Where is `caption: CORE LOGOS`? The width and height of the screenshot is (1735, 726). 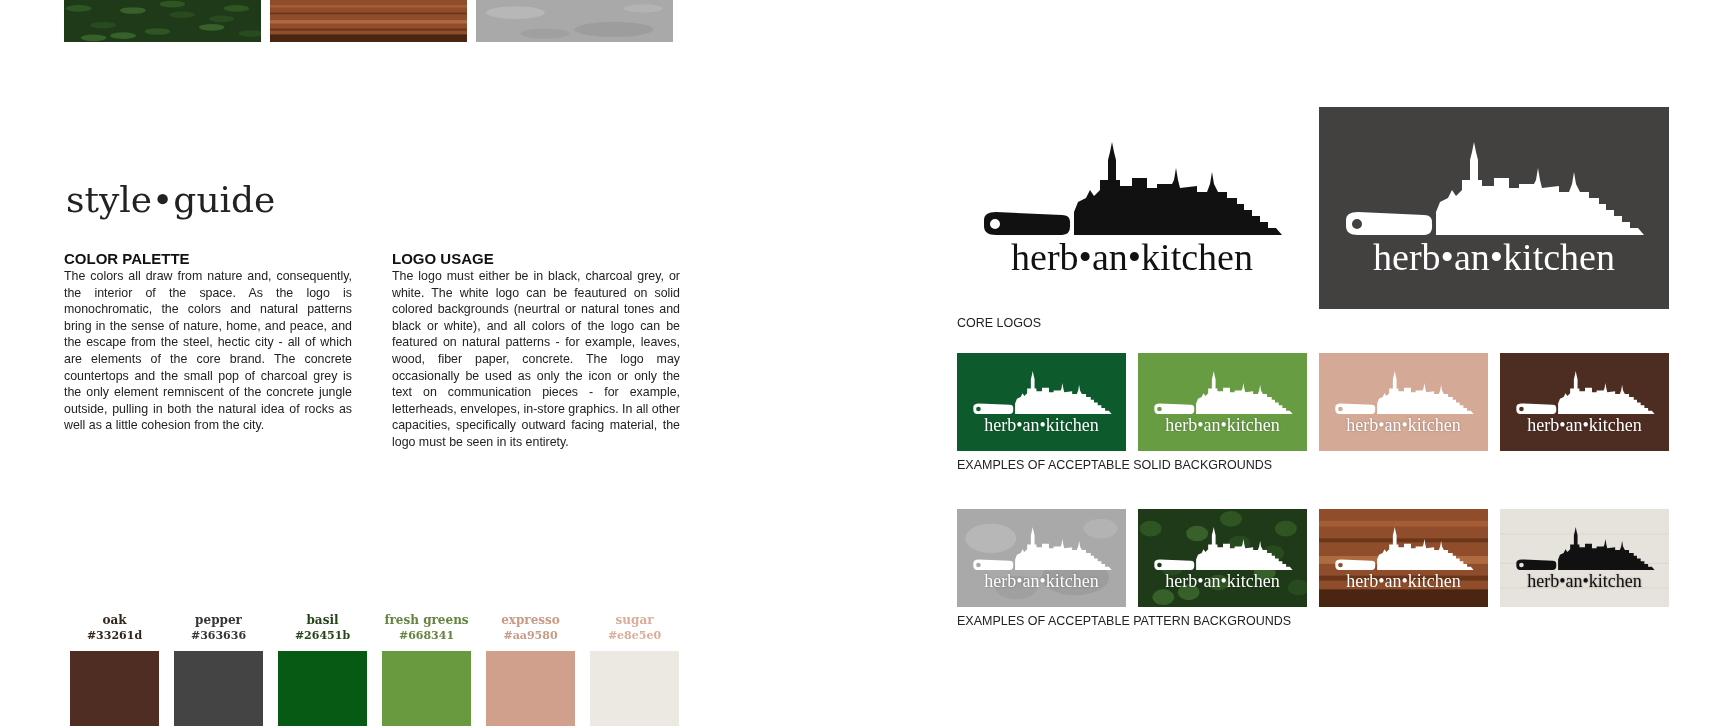 caption: CORE LOGOS is located at coordinates (1000, 323).